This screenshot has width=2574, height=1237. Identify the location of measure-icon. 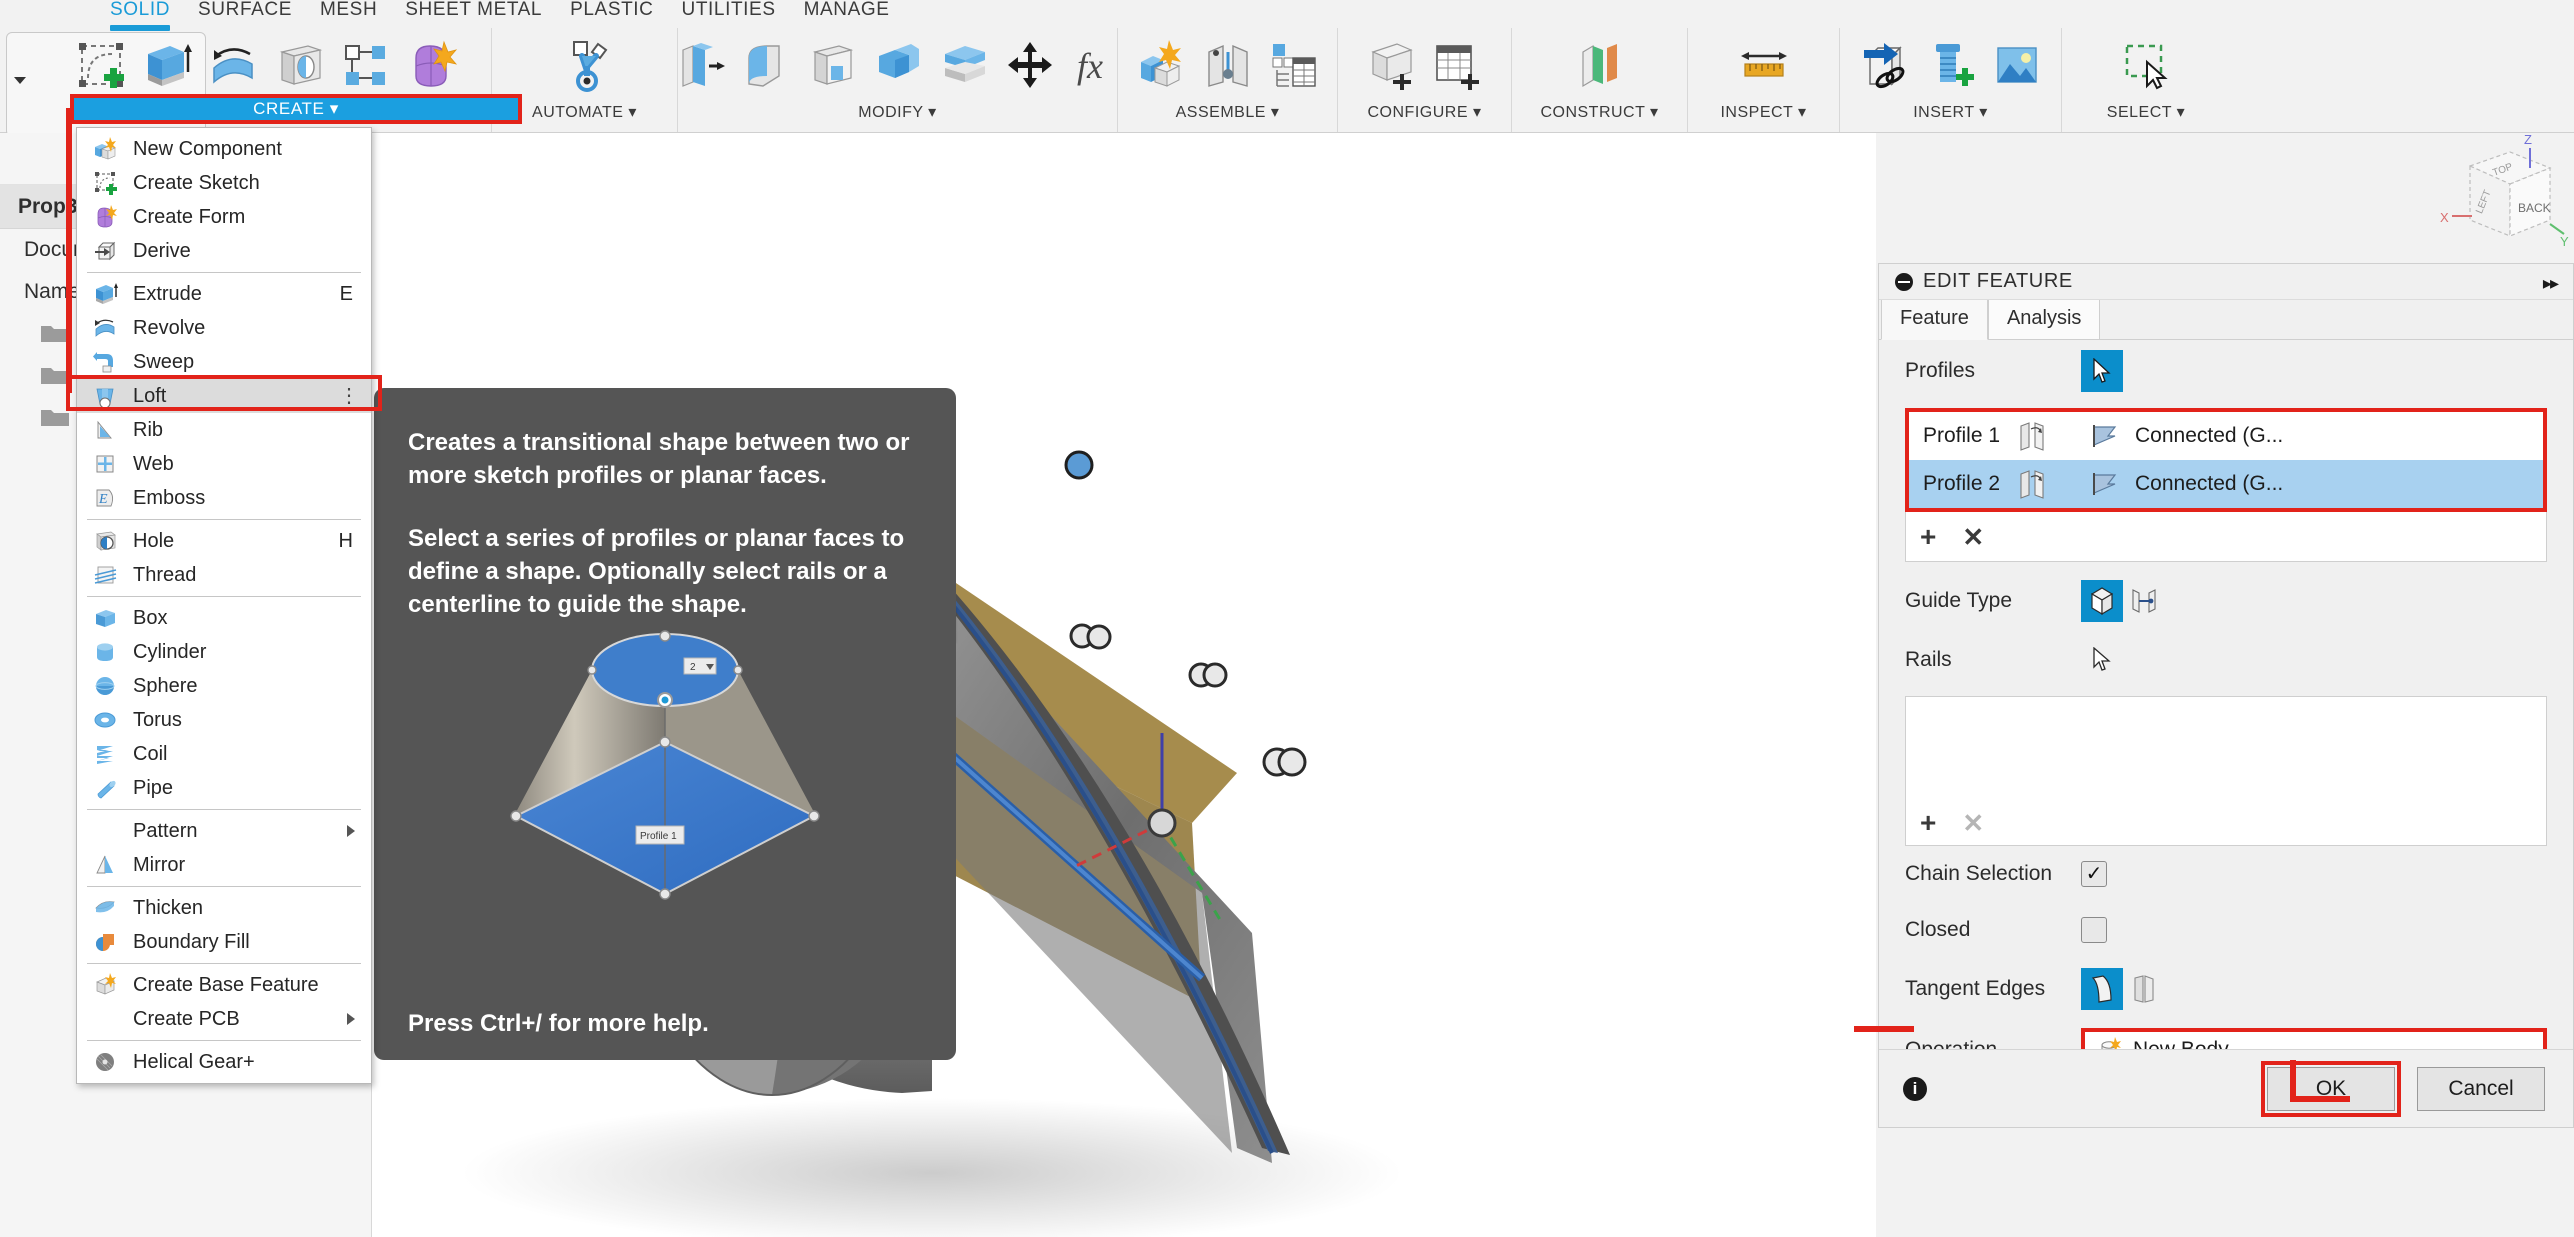
(1764, 65).